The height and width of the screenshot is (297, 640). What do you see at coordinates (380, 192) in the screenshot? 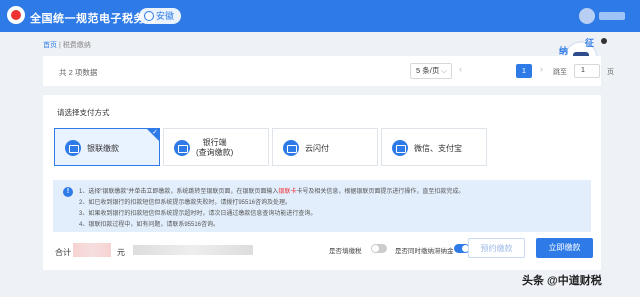
I see `info-text: 卡号及相关信息，根据银联页面提示进行操作，直至扣款完成。` at bounding box center [380, 192].